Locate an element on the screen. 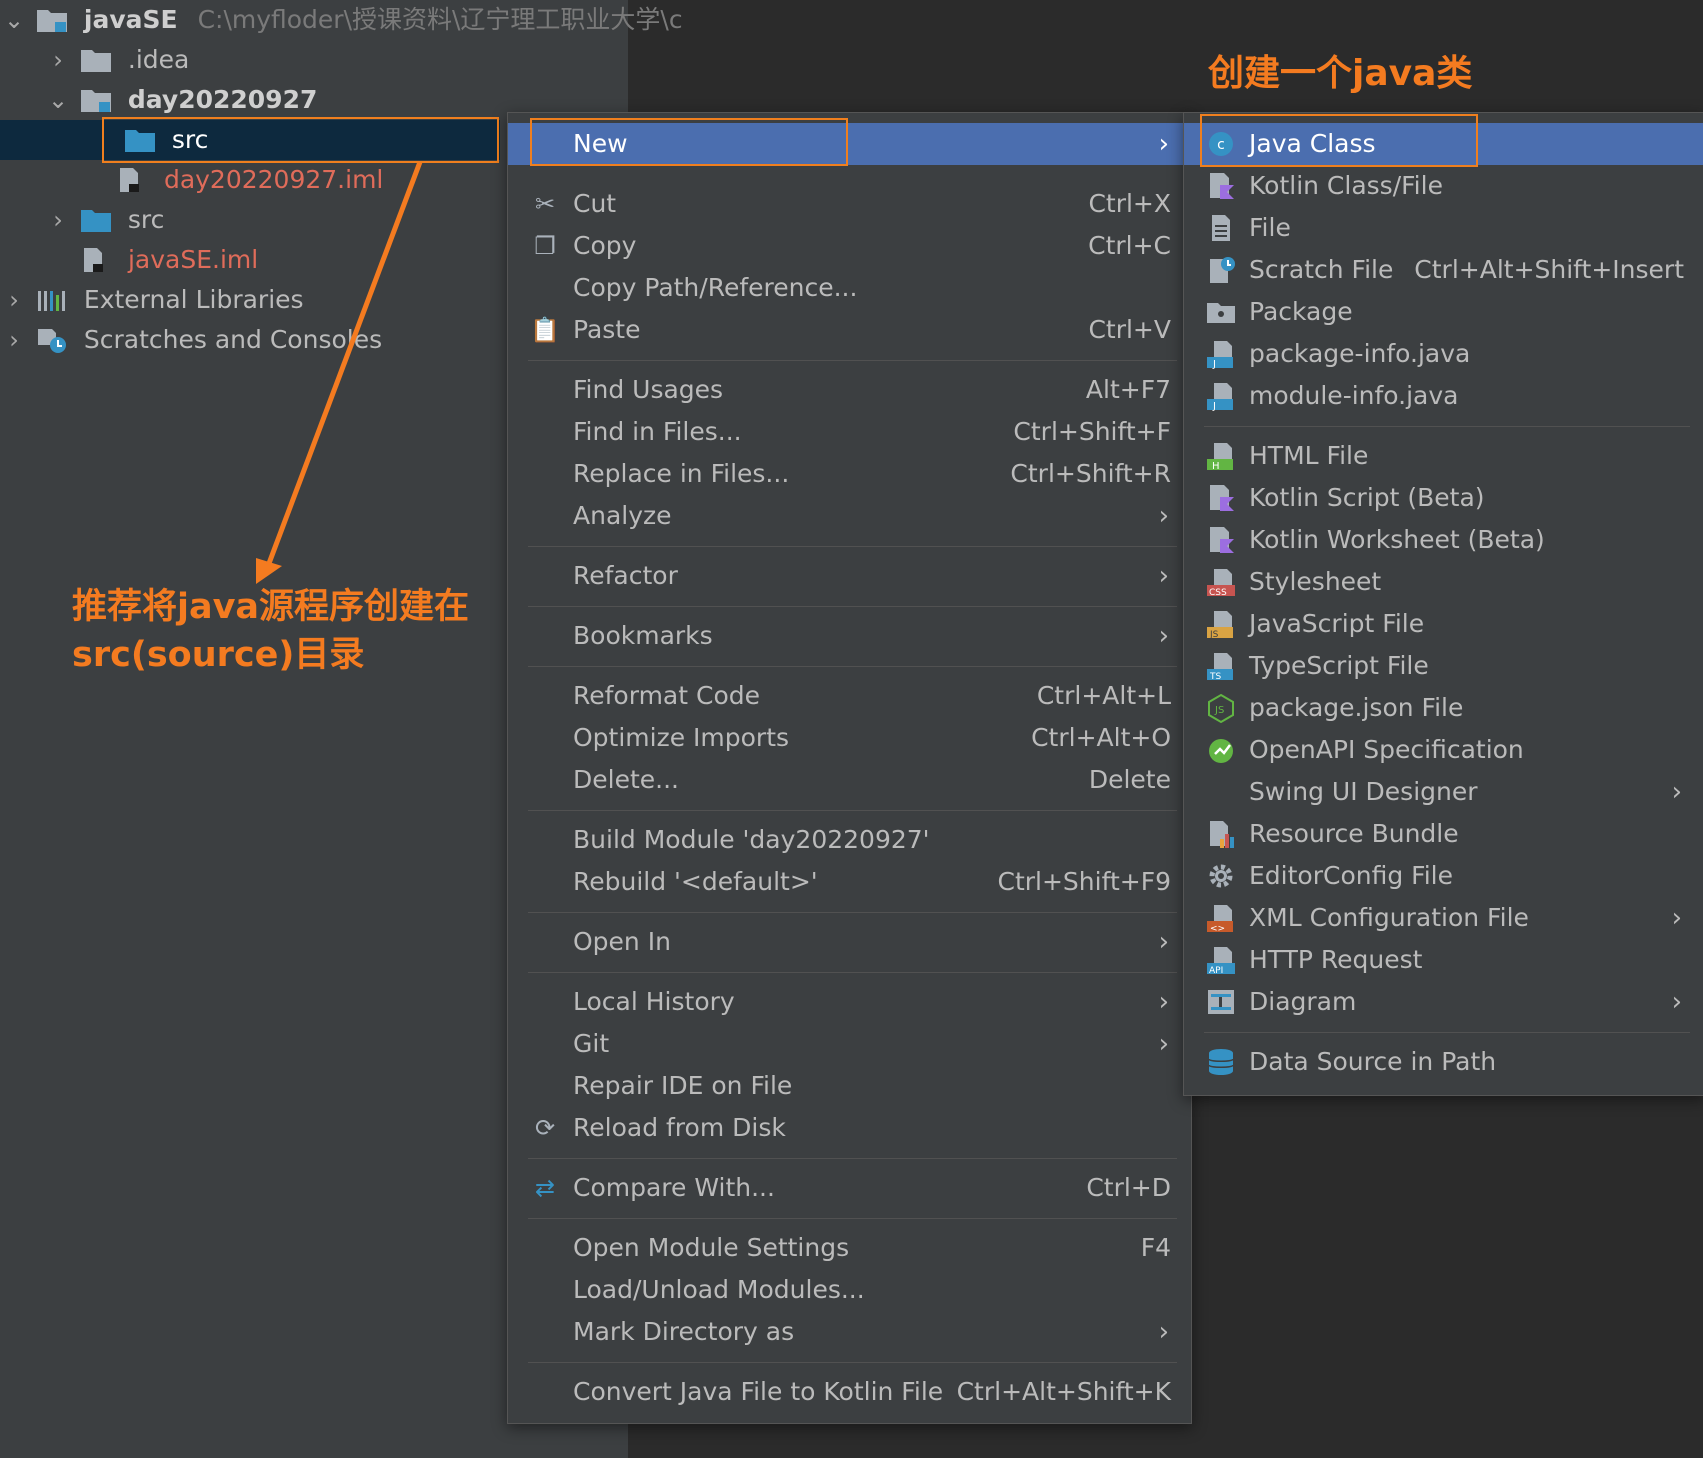 The image size is (1703, 1458). submenu-item-kotlin-script: Kotlin Script (Beta) is located at coordinates (1443, 498).